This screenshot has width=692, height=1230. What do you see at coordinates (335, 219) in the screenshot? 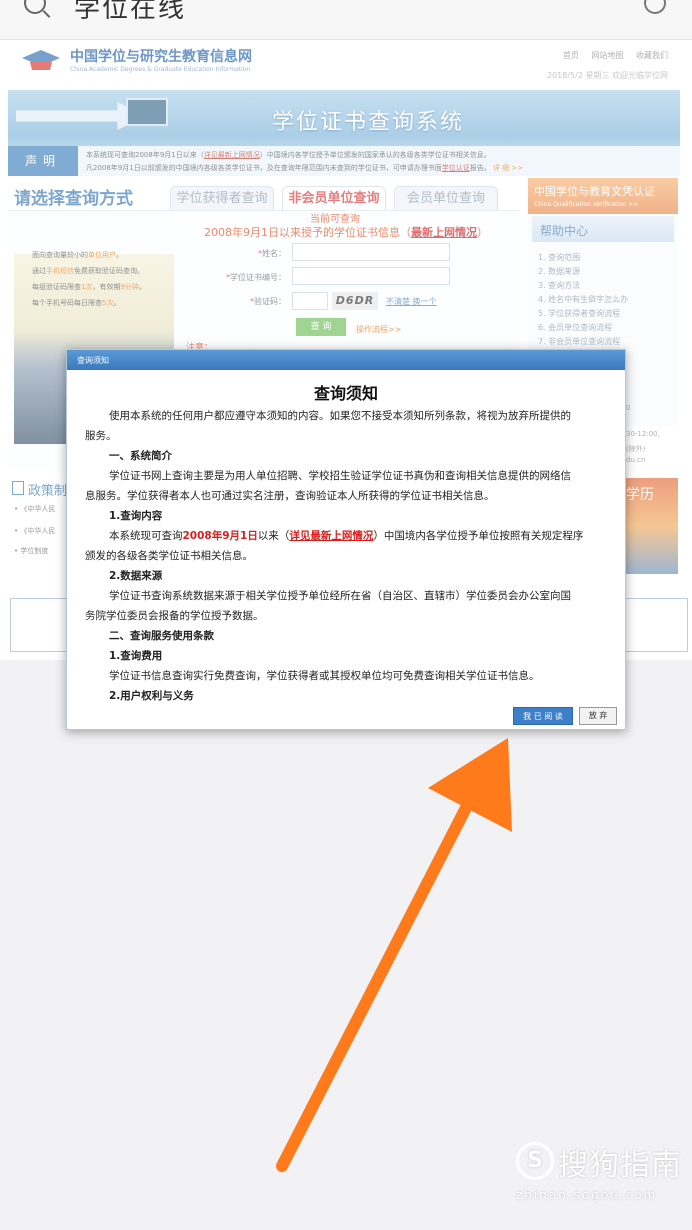
I see `current-query-label: 当前可查询` at bounding box center [335, 219].